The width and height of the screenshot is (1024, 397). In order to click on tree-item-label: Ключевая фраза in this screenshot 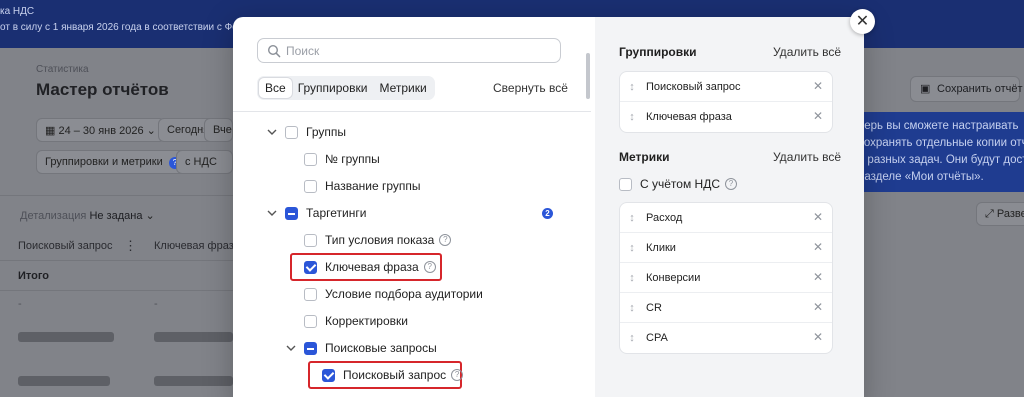, I will do `click(372, 267)`.